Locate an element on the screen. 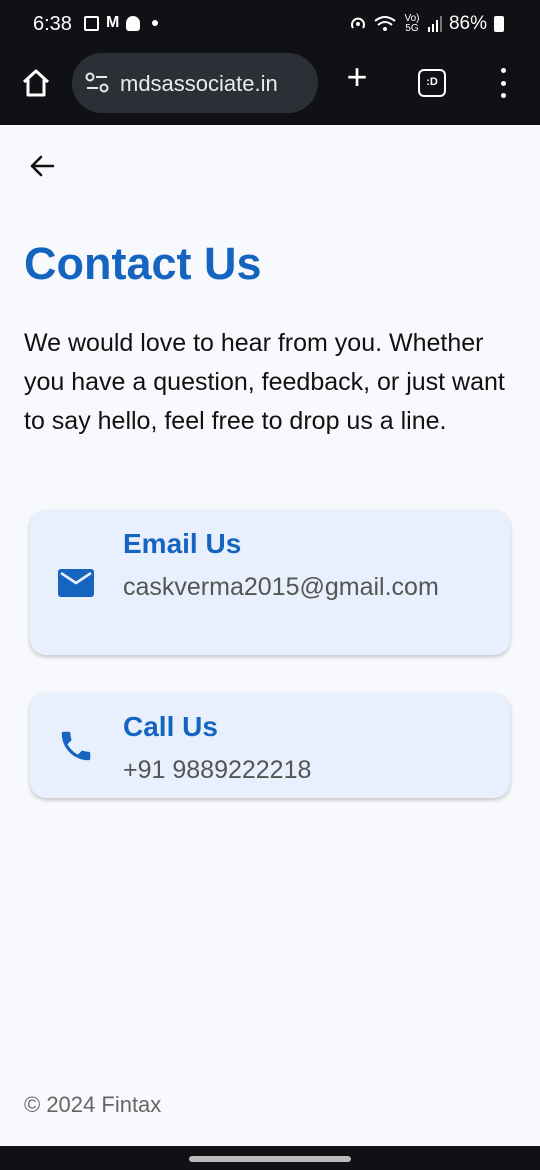 The height and width of the screenshot is (1170, 540). site-settings-icon is located at coordinates (97, 83).